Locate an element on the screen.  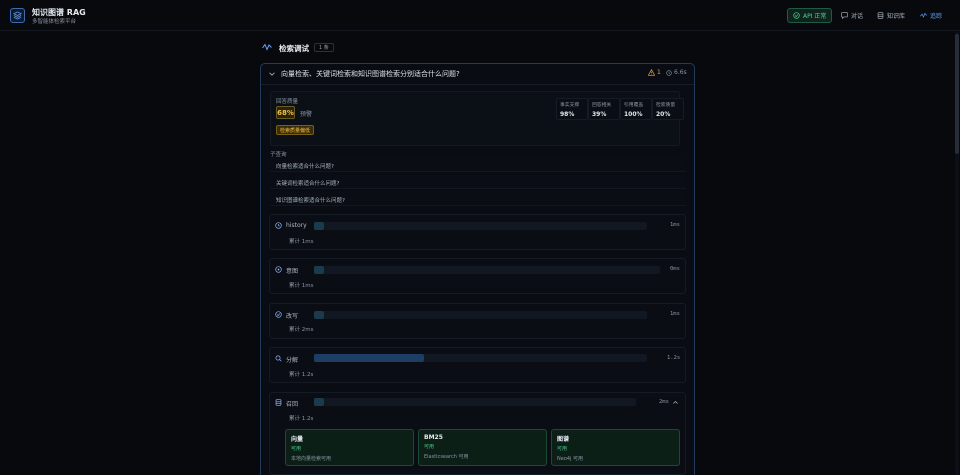
warning-count: 1 is located at coordinates (659, 72).